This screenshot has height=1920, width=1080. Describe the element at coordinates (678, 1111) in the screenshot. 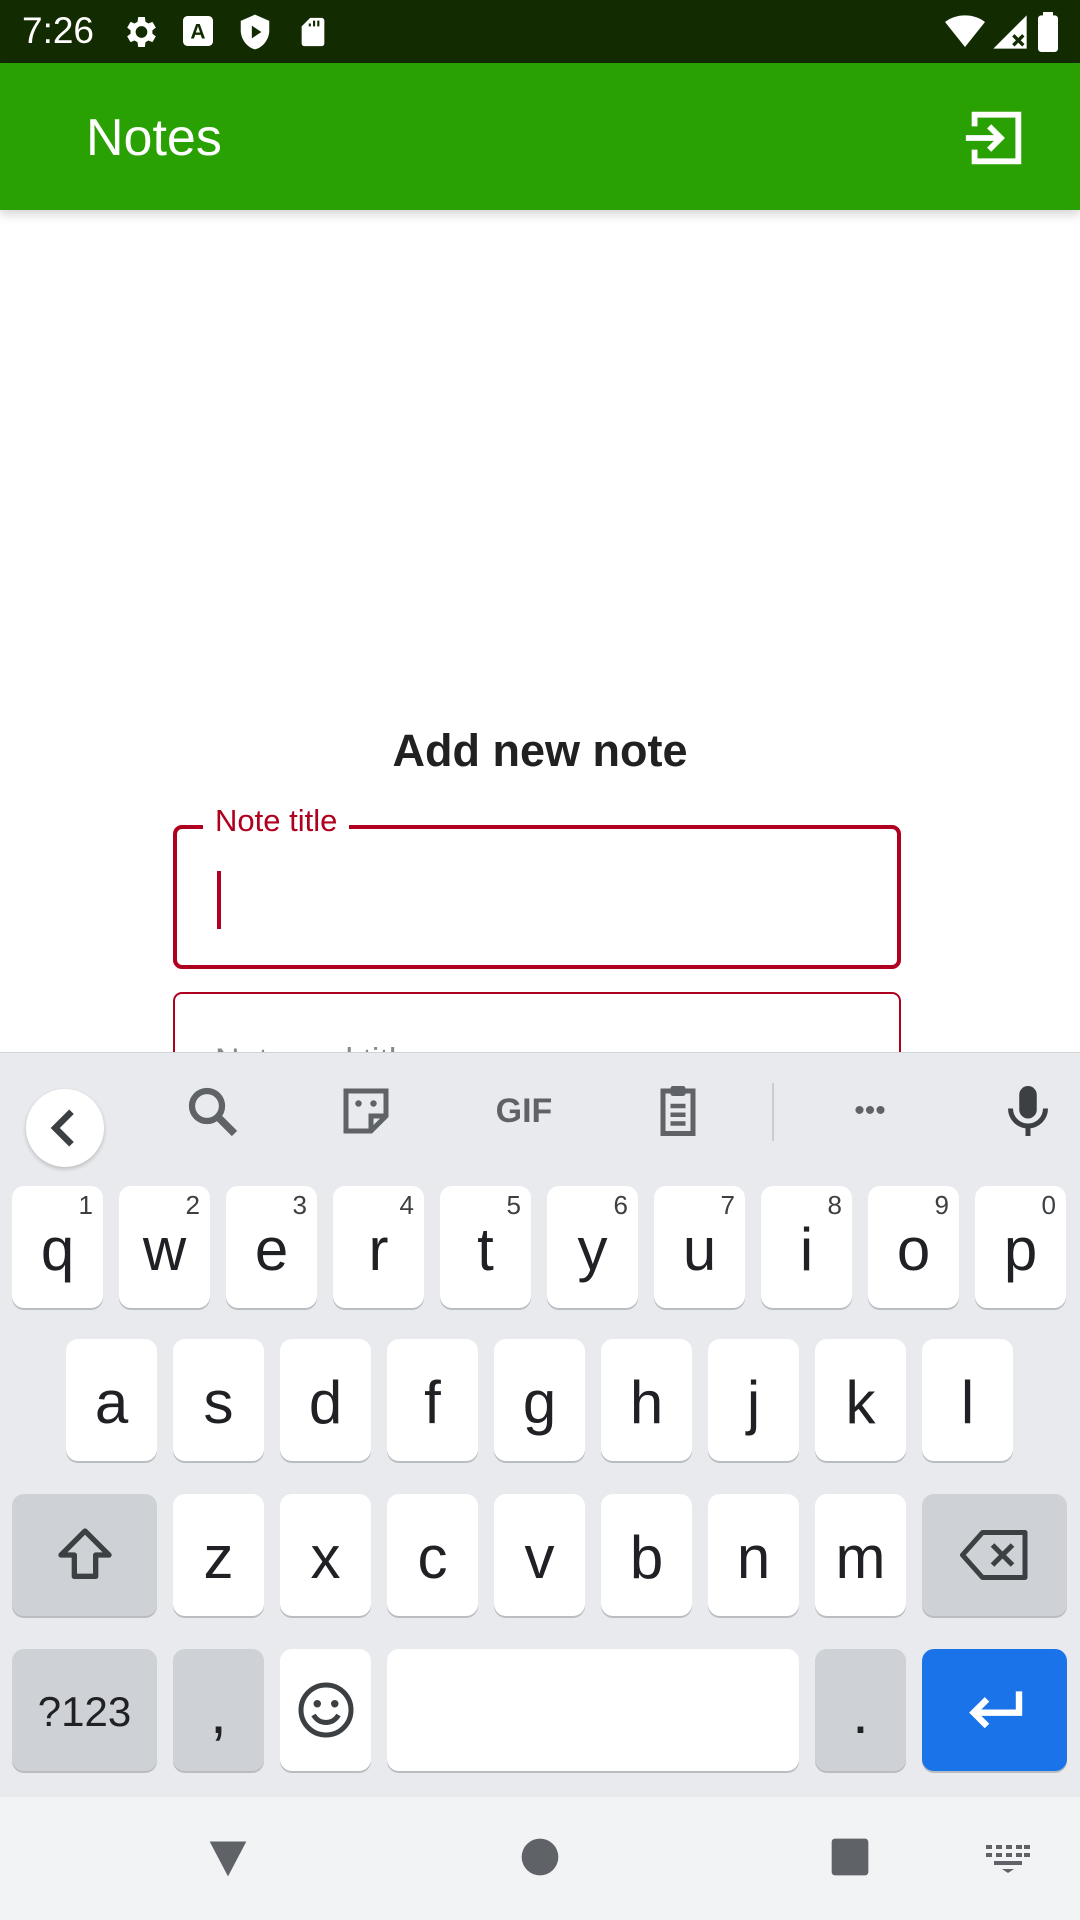

I see `clipboard-icon` at that location.